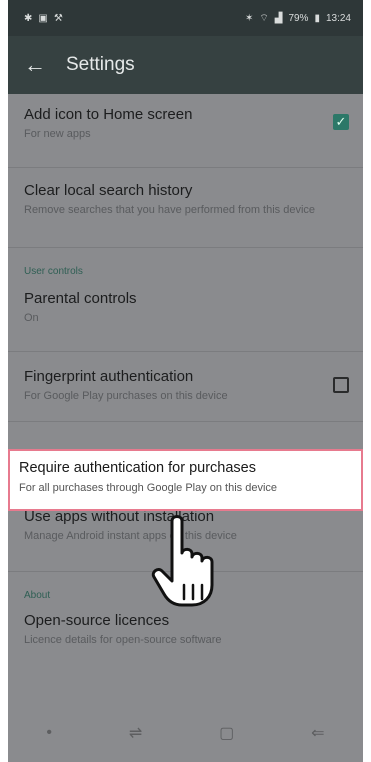  Describe the element at coordinates (185, 131) in the screenshot. I see `setting-add-icon-home: Add icon to Home screen For new apps ✓` at that location.